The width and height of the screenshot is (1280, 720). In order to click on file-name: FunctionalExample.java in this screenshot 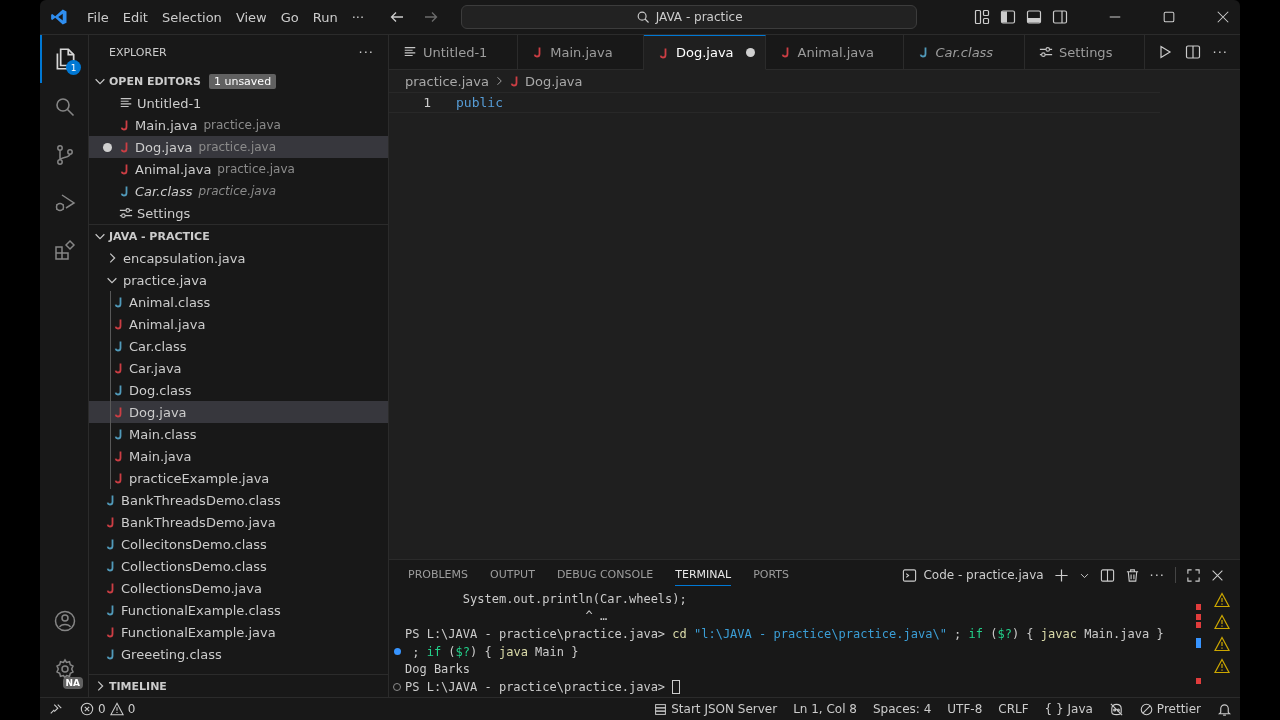, I will do `click(198, 632)`.